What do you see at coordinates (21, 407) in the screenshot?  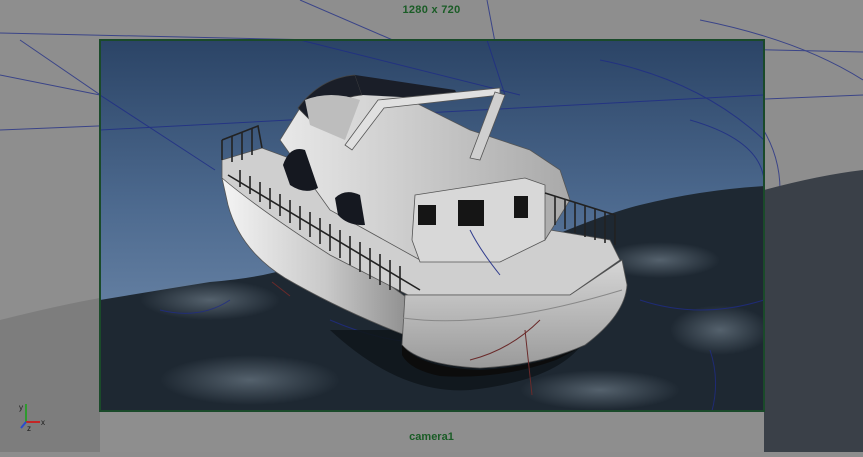 I see `y-axis-label: y` at bounding box center [21, 407].